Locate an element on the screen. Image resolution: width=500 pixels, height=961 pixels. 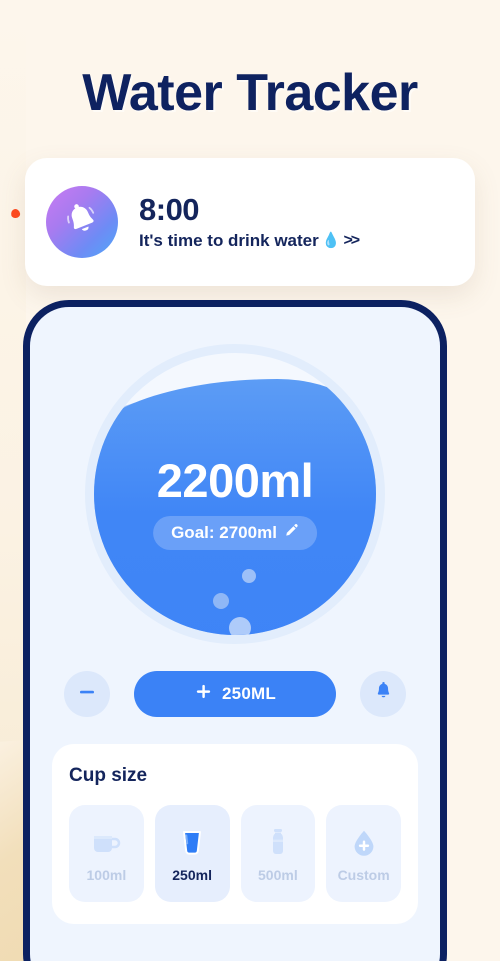
cup-size-label: 500ml is located at coordinates (278, 875).